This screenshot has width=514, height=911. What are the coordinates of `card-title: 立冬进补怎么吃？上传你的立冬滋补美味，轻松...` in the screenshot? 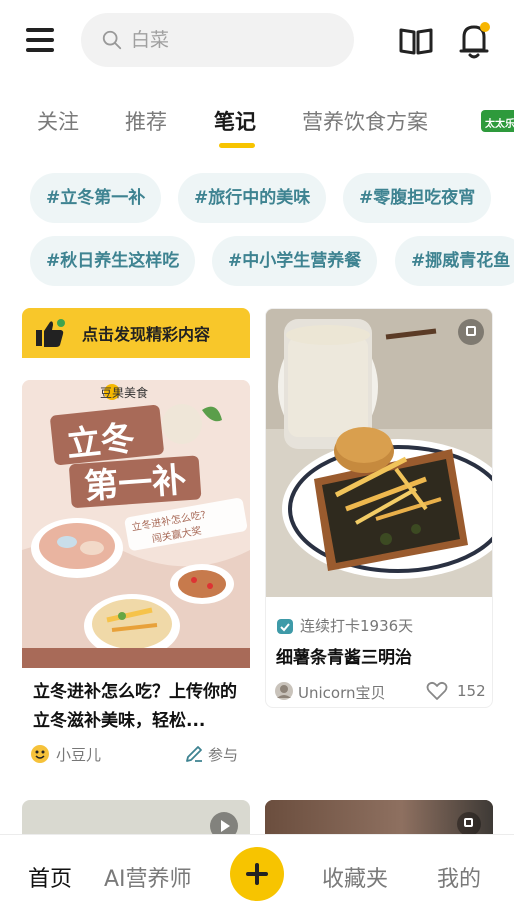 It's located at (135, 706).